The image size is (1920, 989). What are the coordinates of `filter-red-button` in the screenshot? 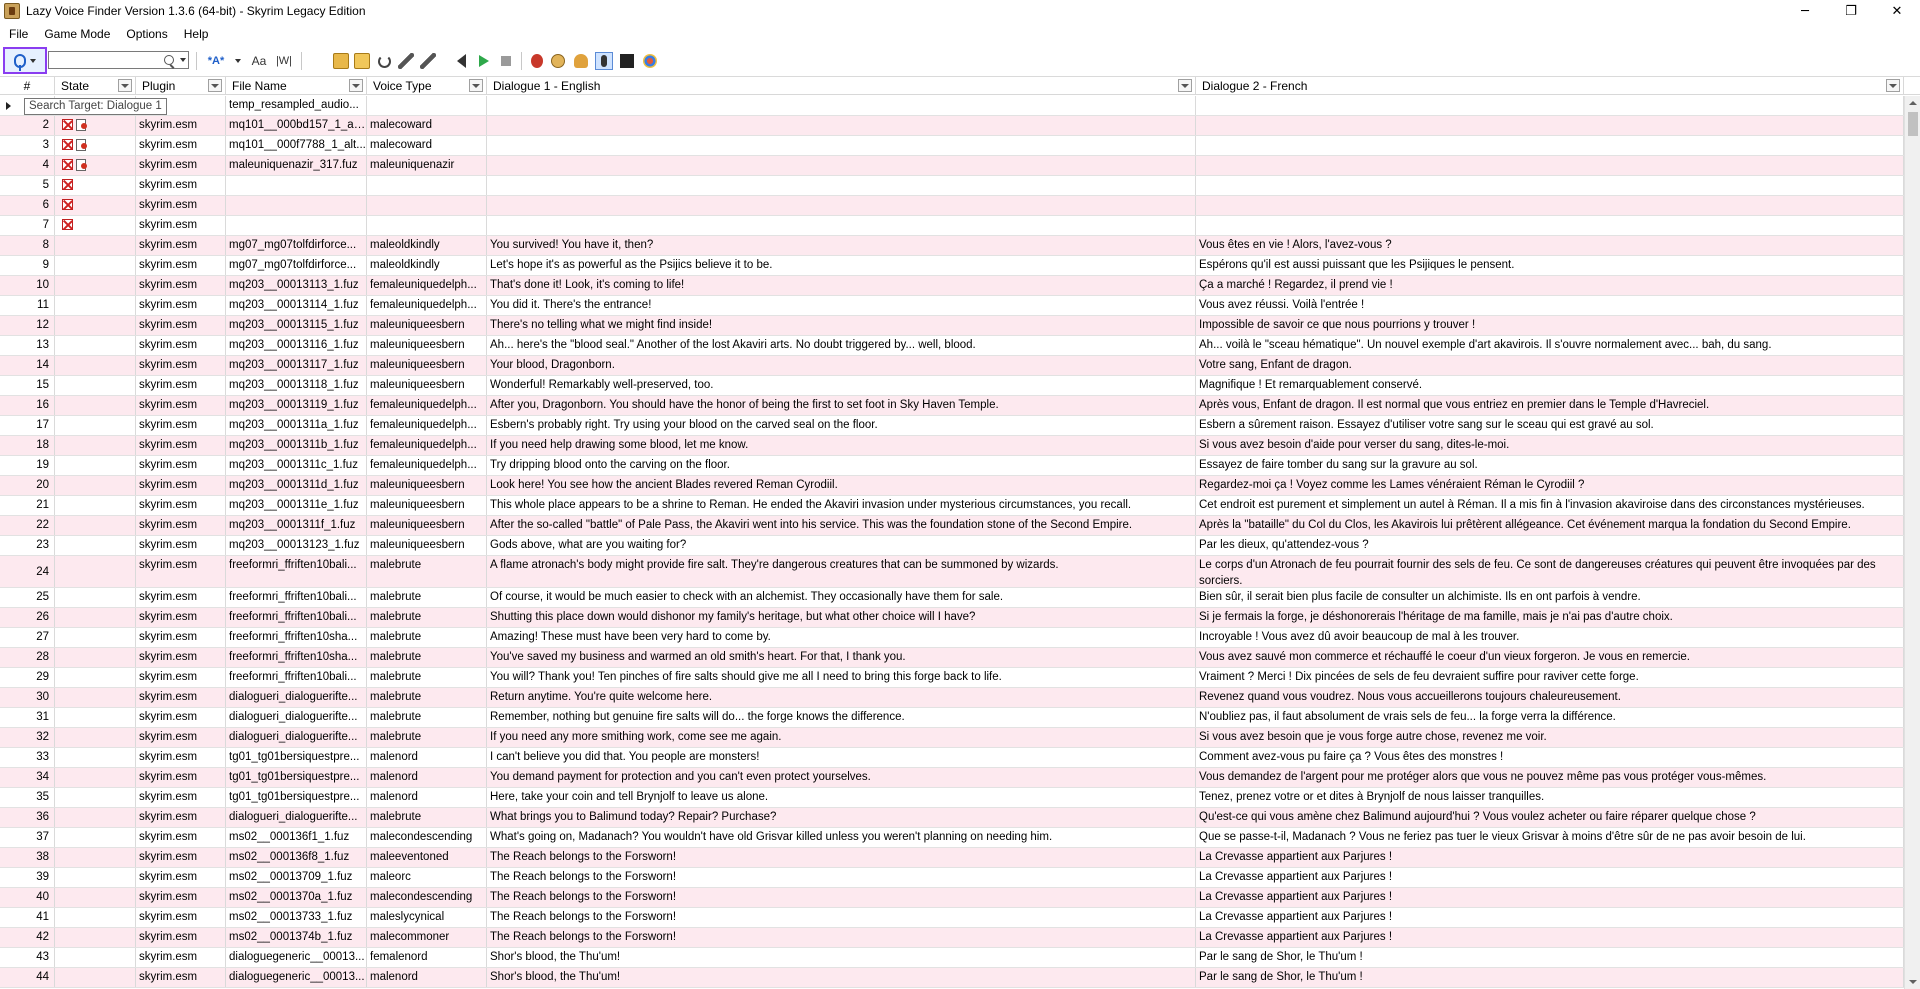 It's located at (537, 61).